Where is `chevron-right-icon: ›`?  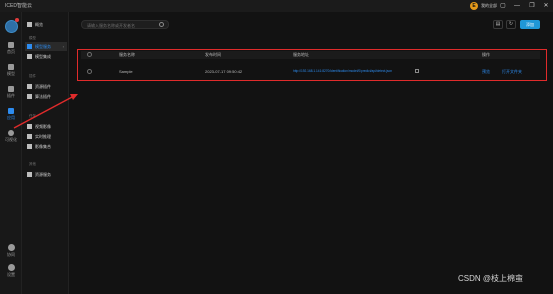
chevron-right-icon: › is located at coordinates (63, 46).